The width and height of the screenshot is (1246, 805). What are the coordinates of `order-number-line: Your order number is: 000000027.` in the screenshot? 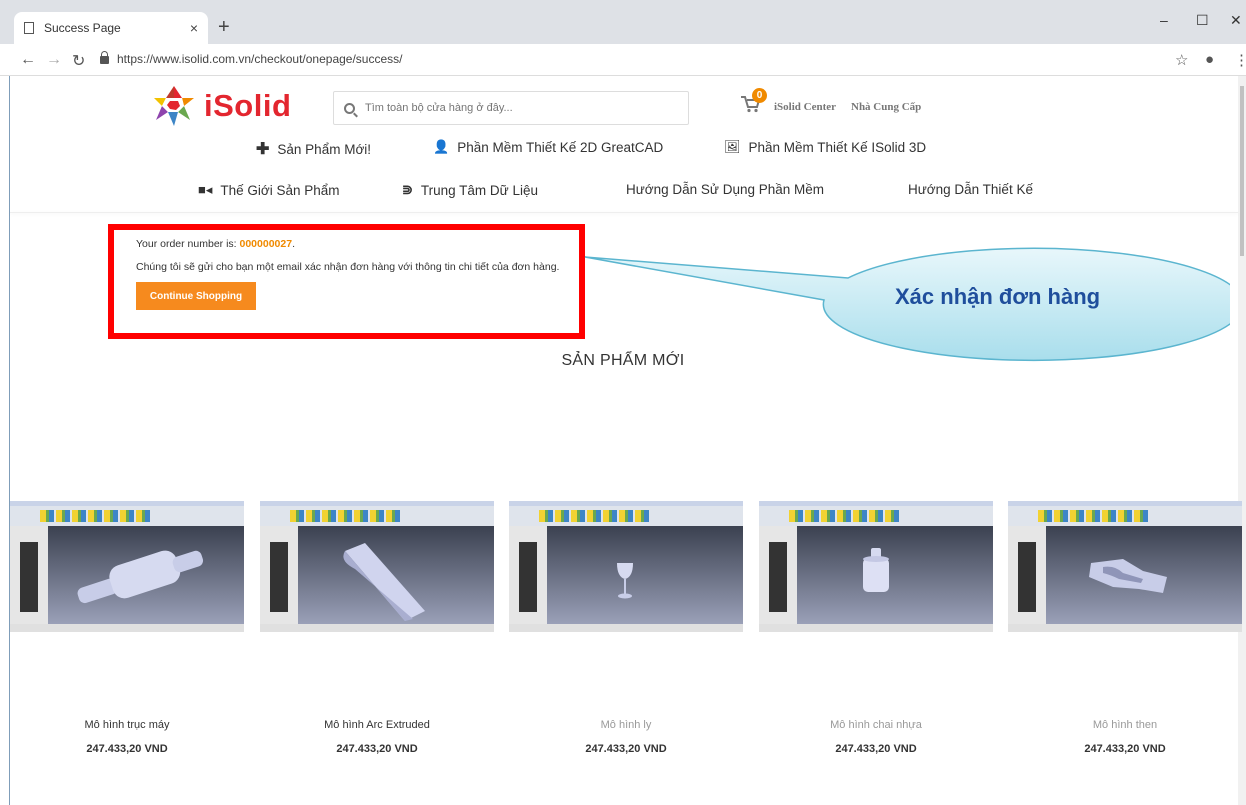 It's located at (215, 244).